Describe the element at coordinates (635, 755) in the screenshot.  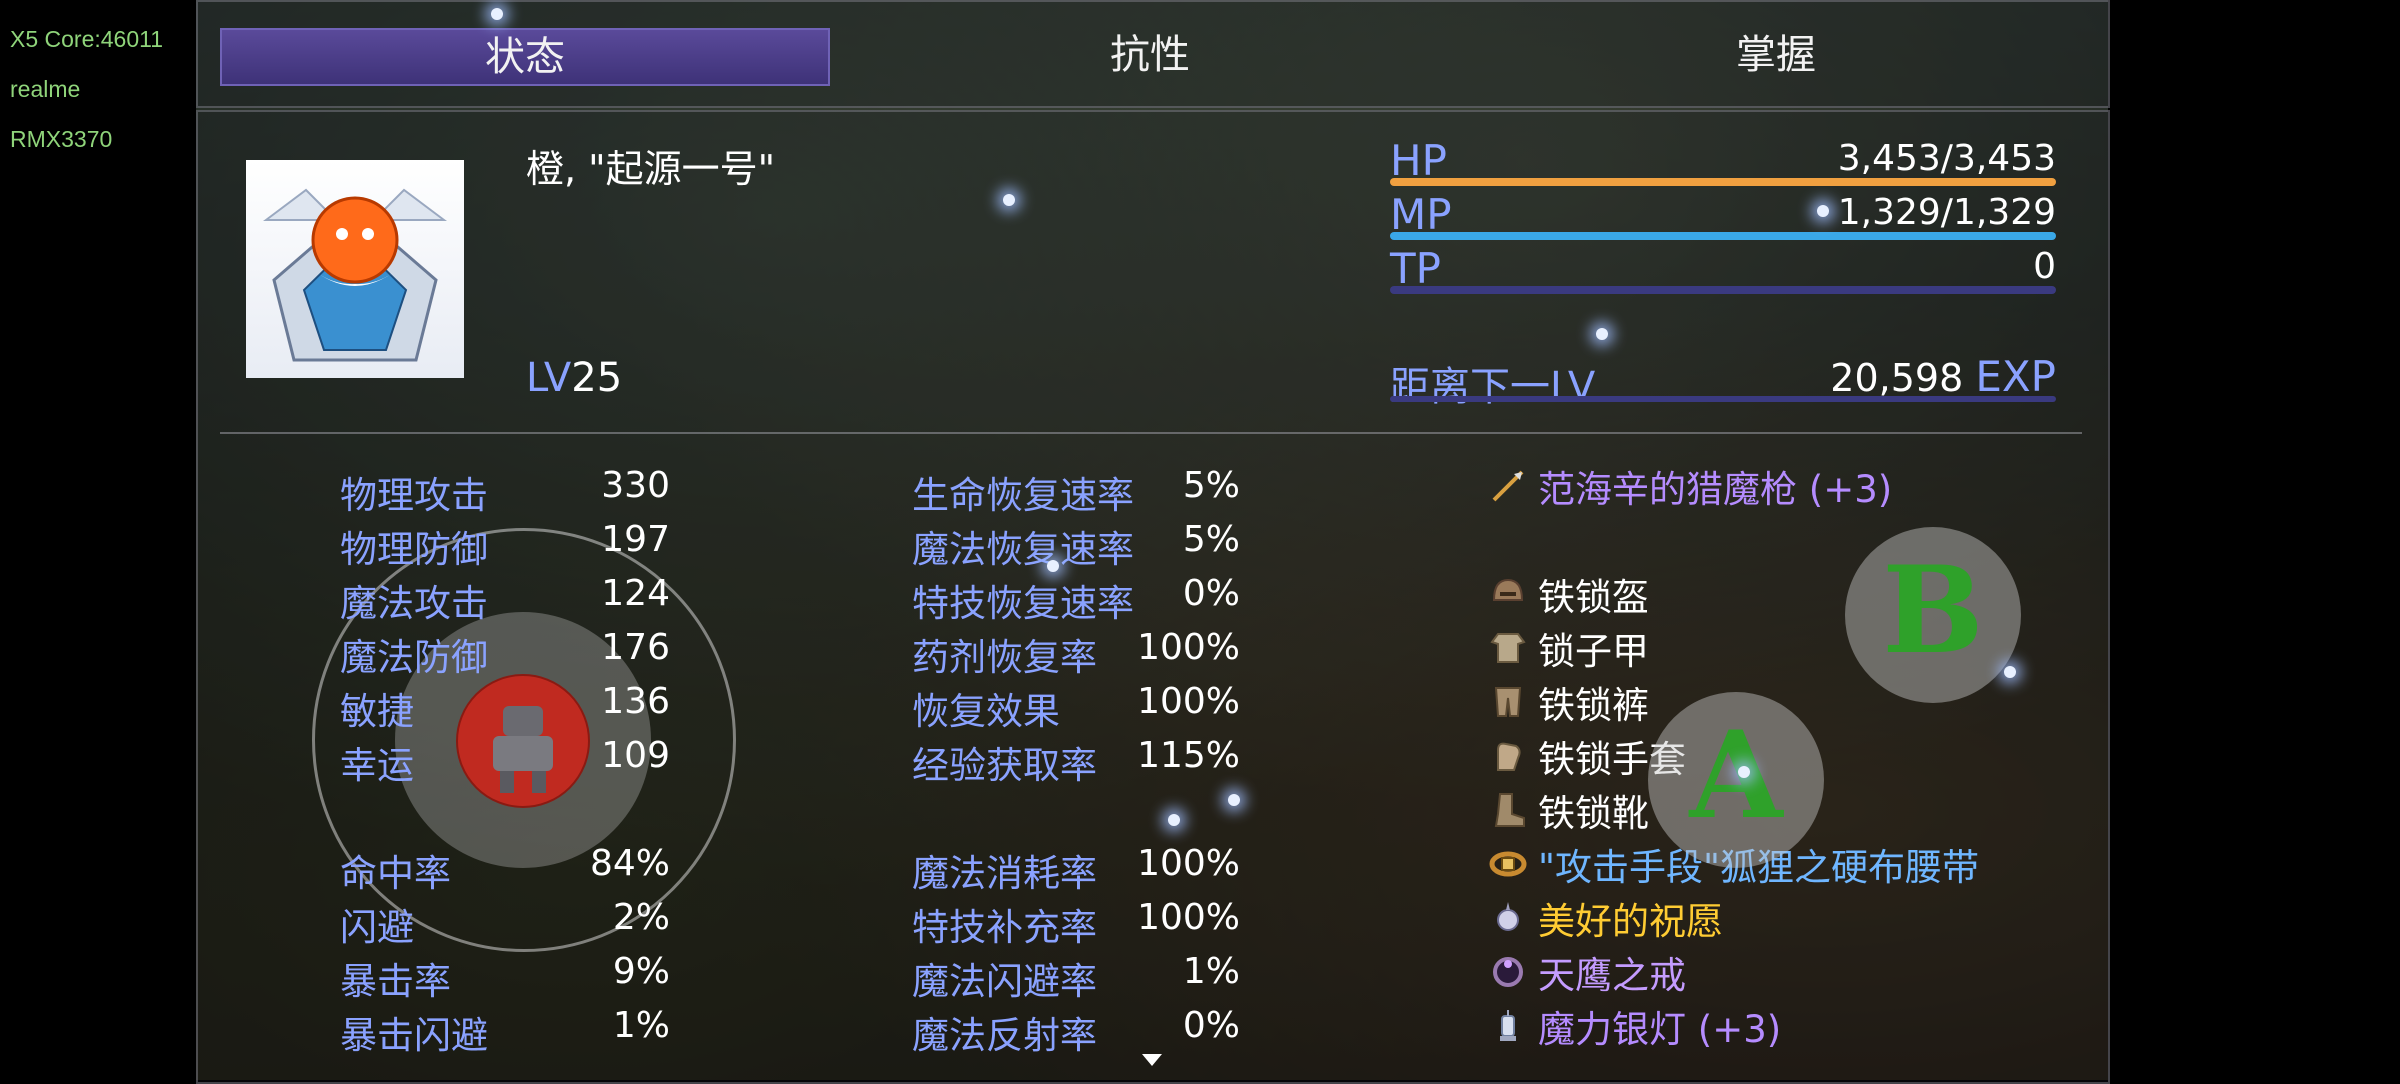
I see `stat-value-luck: 109` at that location.